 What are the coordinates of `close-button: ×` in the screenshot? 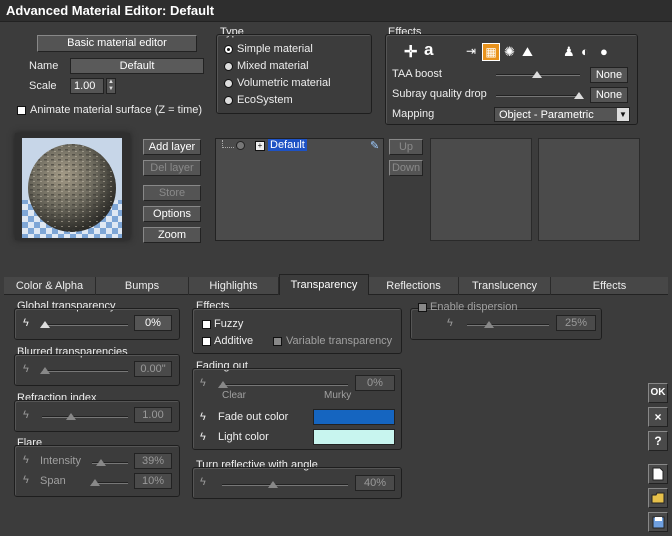 It's located at (658, 417).